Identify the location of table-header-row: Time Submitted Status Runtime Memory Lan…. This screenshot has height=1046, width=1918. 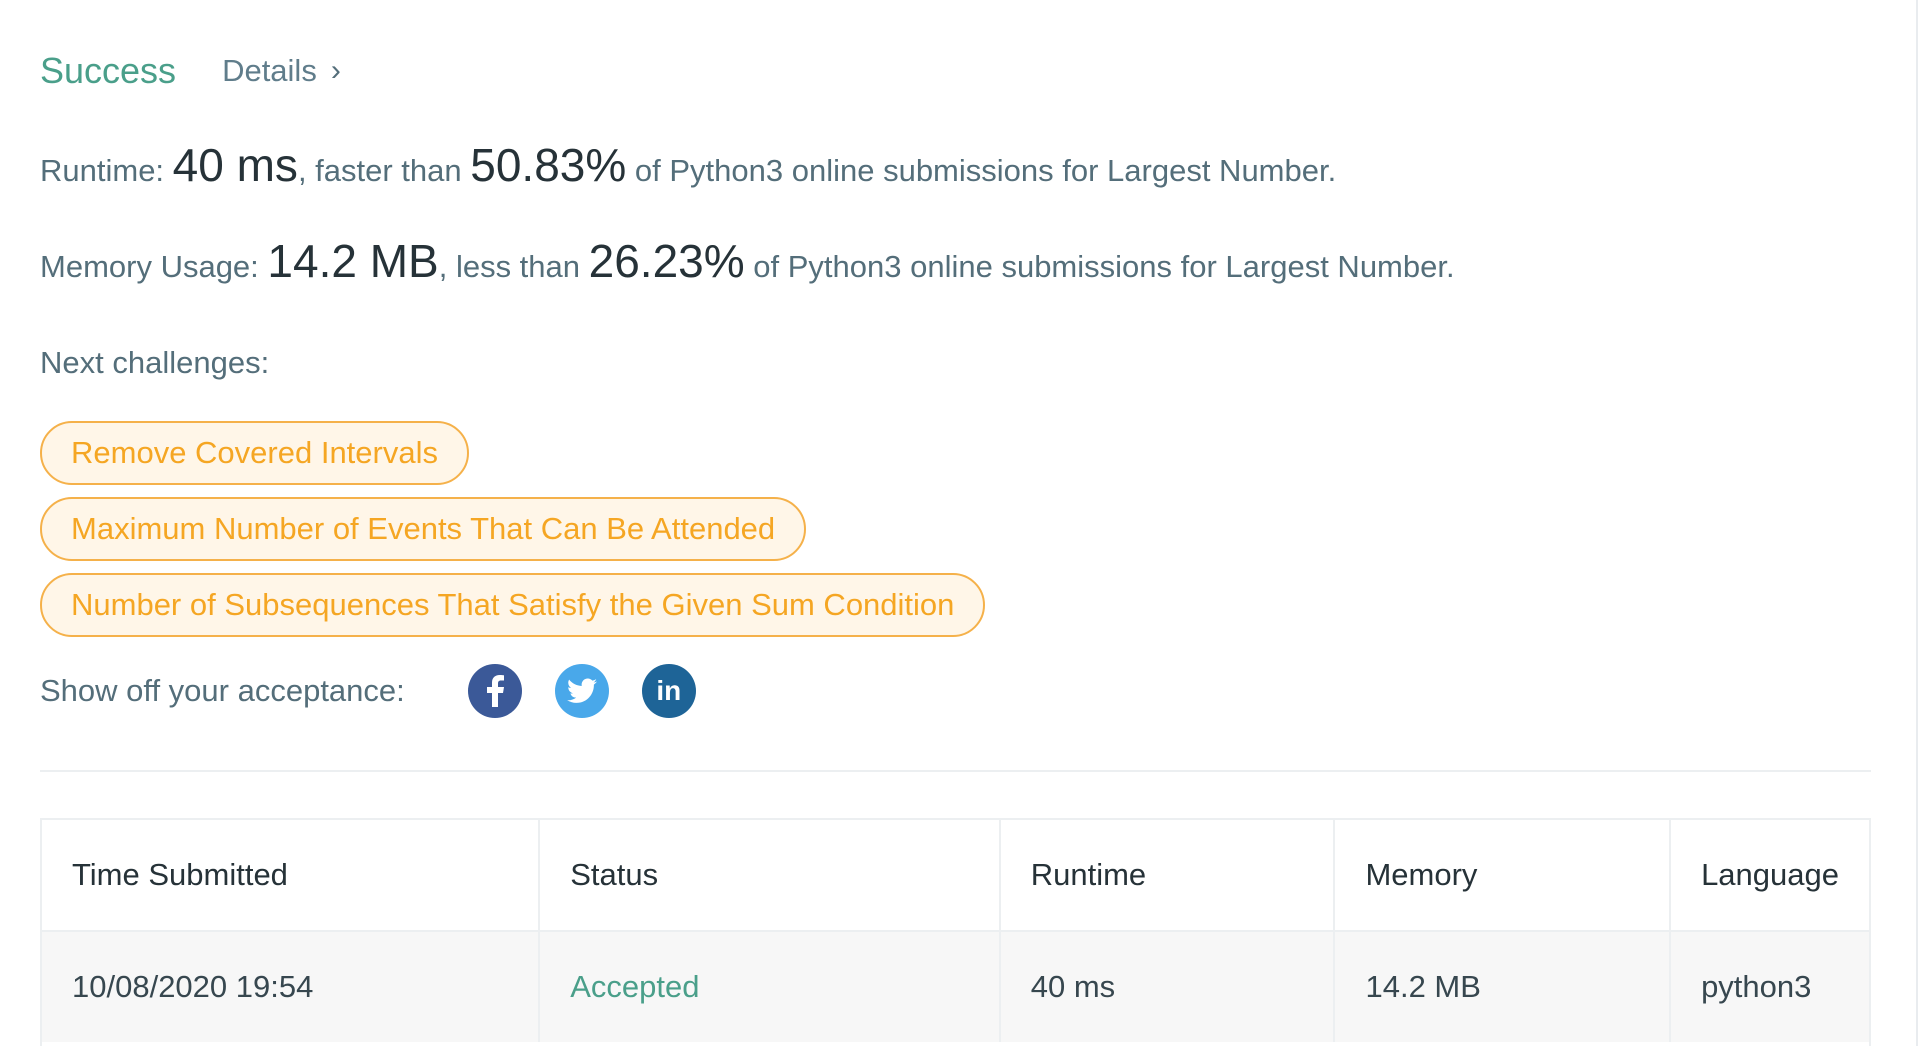
(955, 875).